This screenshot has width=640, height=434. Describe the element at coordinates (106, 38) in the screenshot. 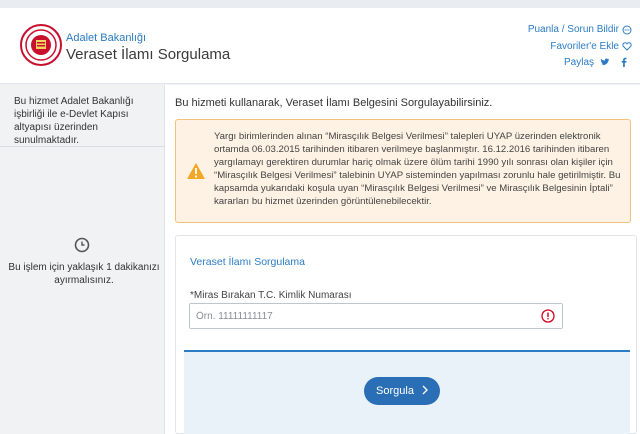

I see `agency-name: Adalet Bakanlığı` at that location.